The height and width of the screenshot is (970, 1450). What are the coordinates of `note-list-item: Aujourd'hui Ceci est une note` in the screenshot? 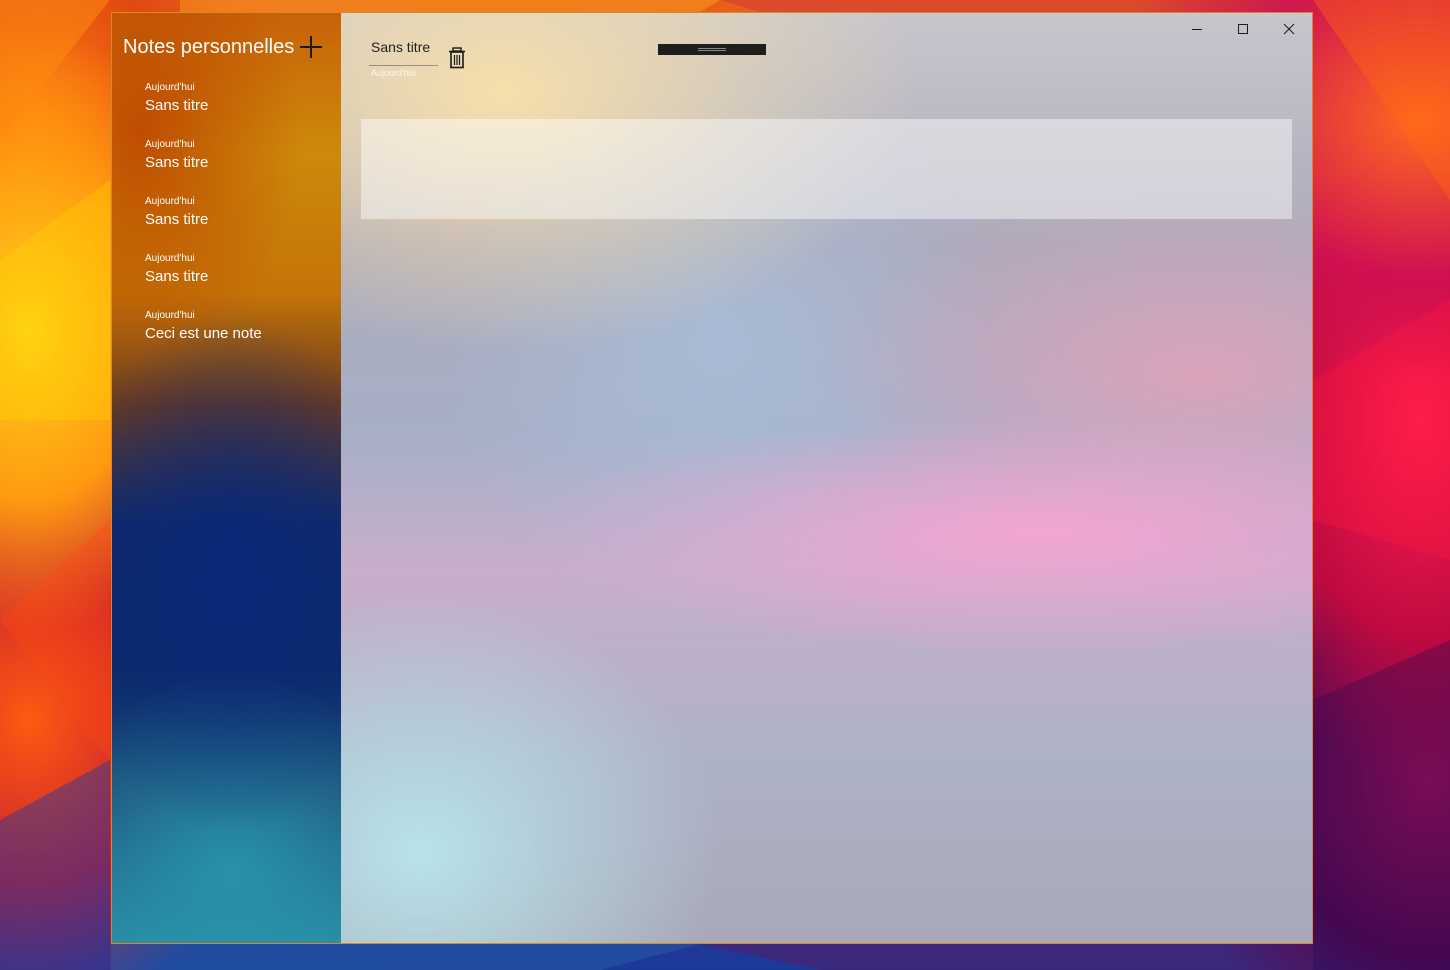 It's located at (226, 337).